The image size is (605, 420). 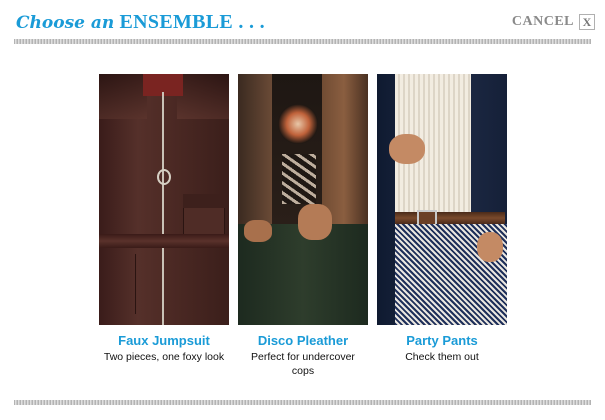 What do you see at coordinates (65, 23) in the screenshot?
I see `title-script: Choose an` at bounding box center [65, 23].